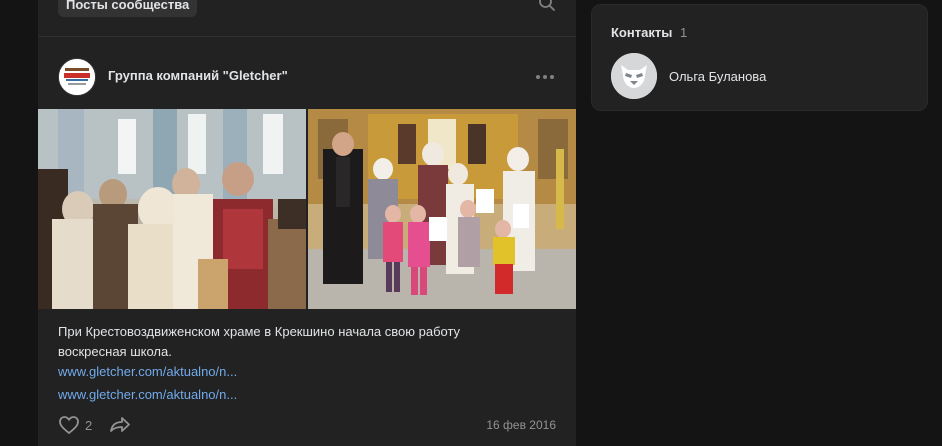 This screenshot has width=942, height=446. I want to click on post-photo-sunday-school, so click(442, 209).